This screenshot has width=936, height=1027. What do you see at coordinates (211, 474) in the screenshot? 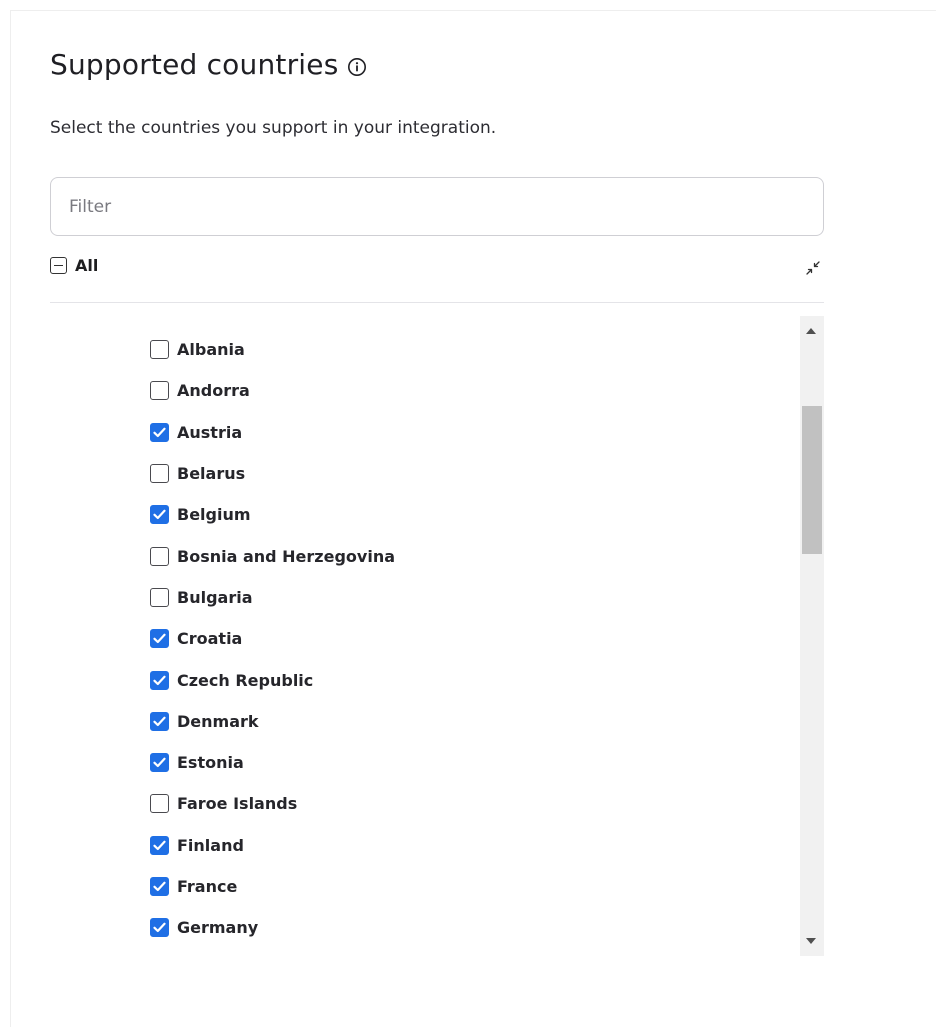
I see `country-label: Belarus` at bounding box center [211, 474].